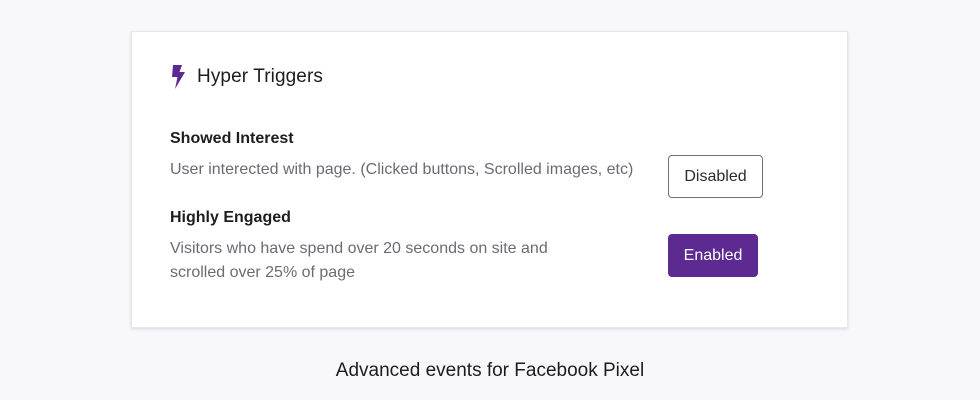 This screenshot has height=400, width=980. What do you see at coordinates (260, 76) in the screenshot?
I see `card-title: Hyper Triggers` at bounding box center [260, 76].